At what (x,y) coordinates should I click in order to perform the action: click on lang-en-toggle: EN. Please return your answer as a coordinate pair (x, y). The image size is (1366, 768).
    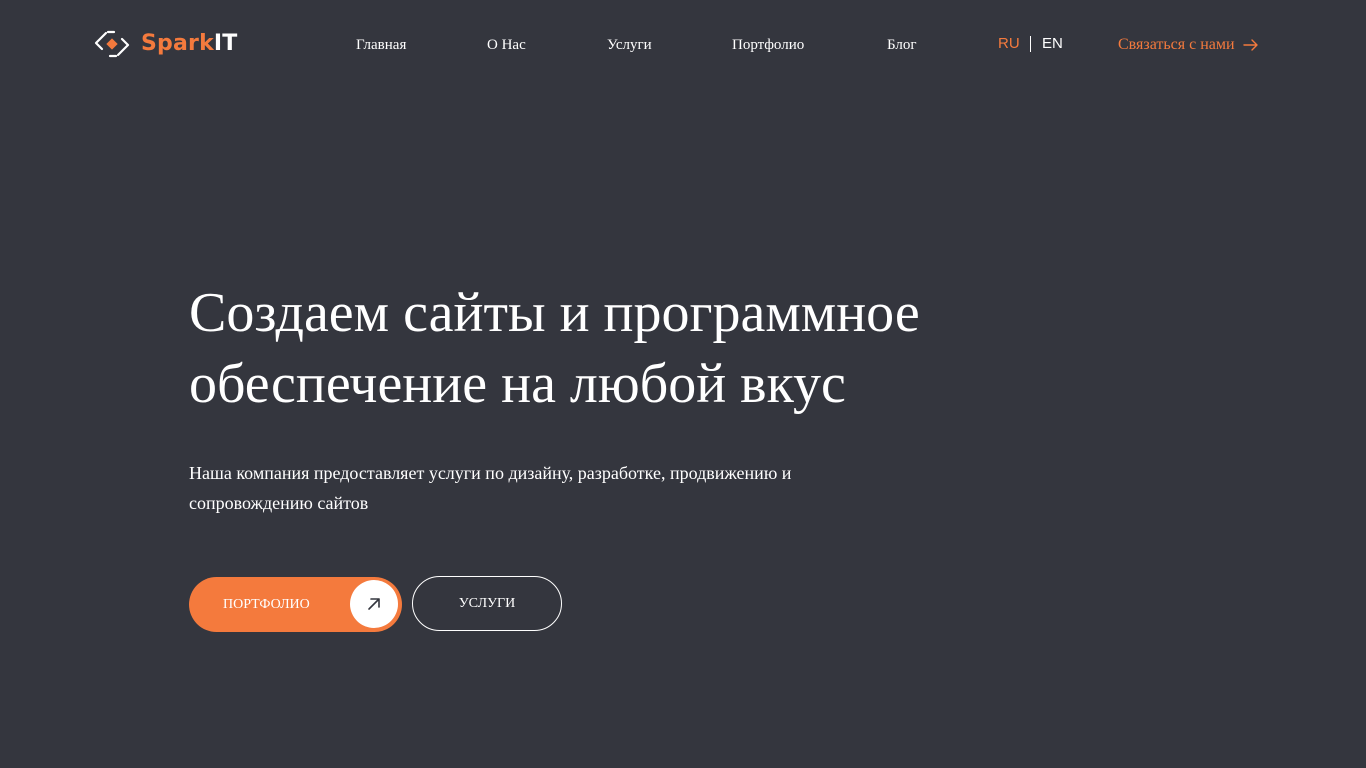
    Looking at the image, I should click on (1052, 44).